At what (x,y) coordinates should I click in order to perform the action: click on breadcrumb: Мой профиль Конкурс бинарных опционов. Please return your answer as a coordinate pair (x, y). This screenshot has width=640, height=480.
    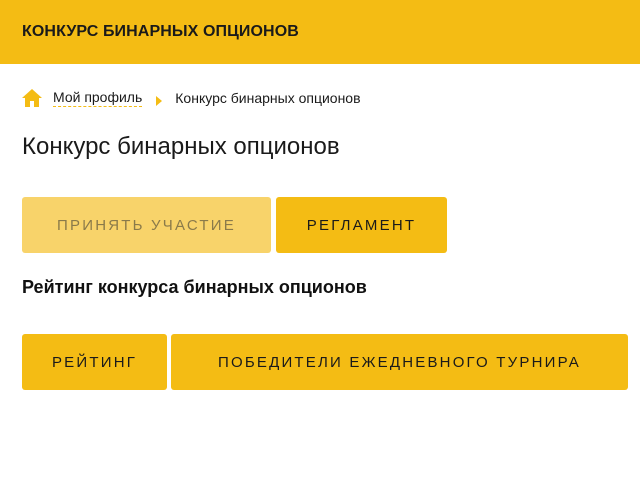
    Looking at the image, I should click on (191, 98).